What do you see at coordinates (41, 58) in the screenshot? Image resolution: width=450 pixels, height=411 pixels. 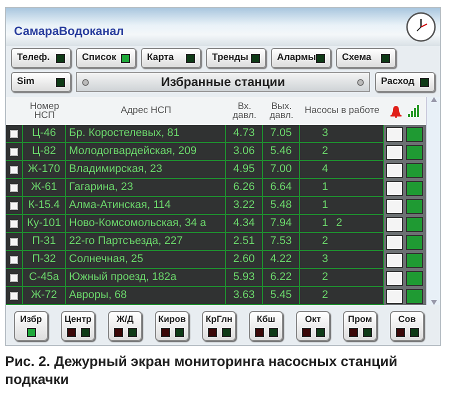 I see `nav-button: Телеф.` at bounding box center [41, 58].